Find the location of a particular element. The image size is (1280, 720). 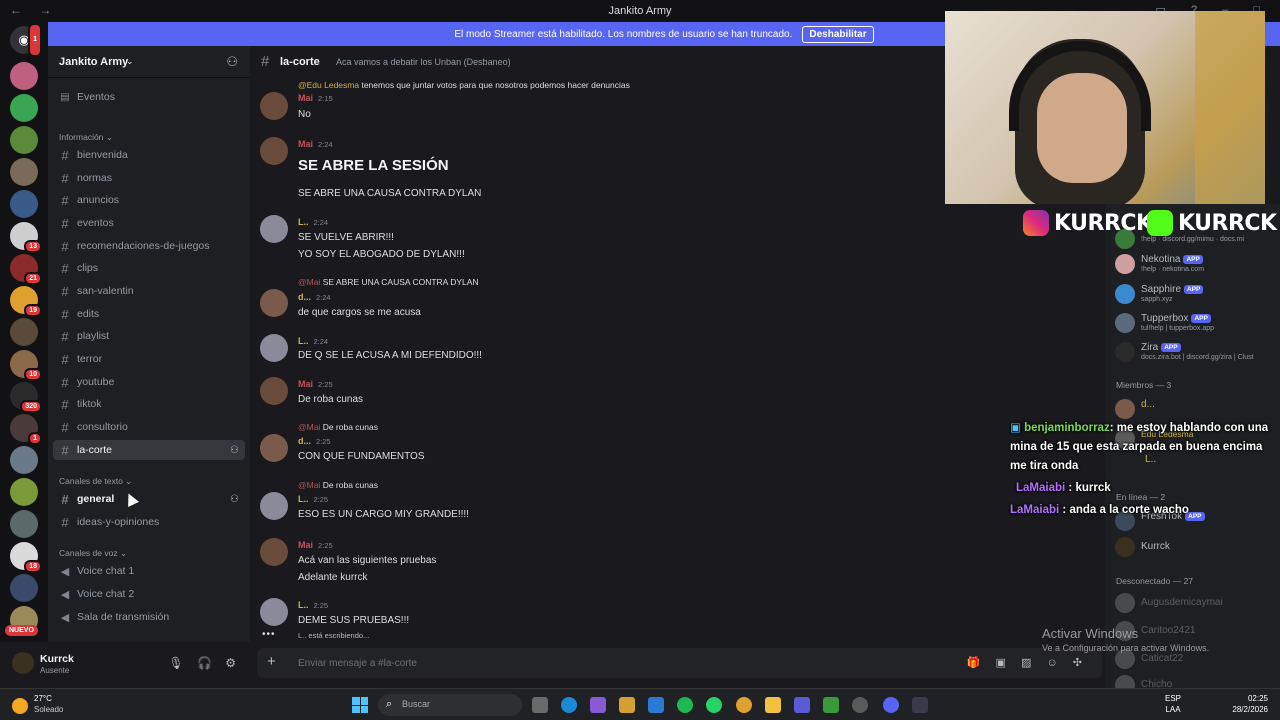

channel-item: # ideas-y-opiniones is located at coordinates (149, 522).